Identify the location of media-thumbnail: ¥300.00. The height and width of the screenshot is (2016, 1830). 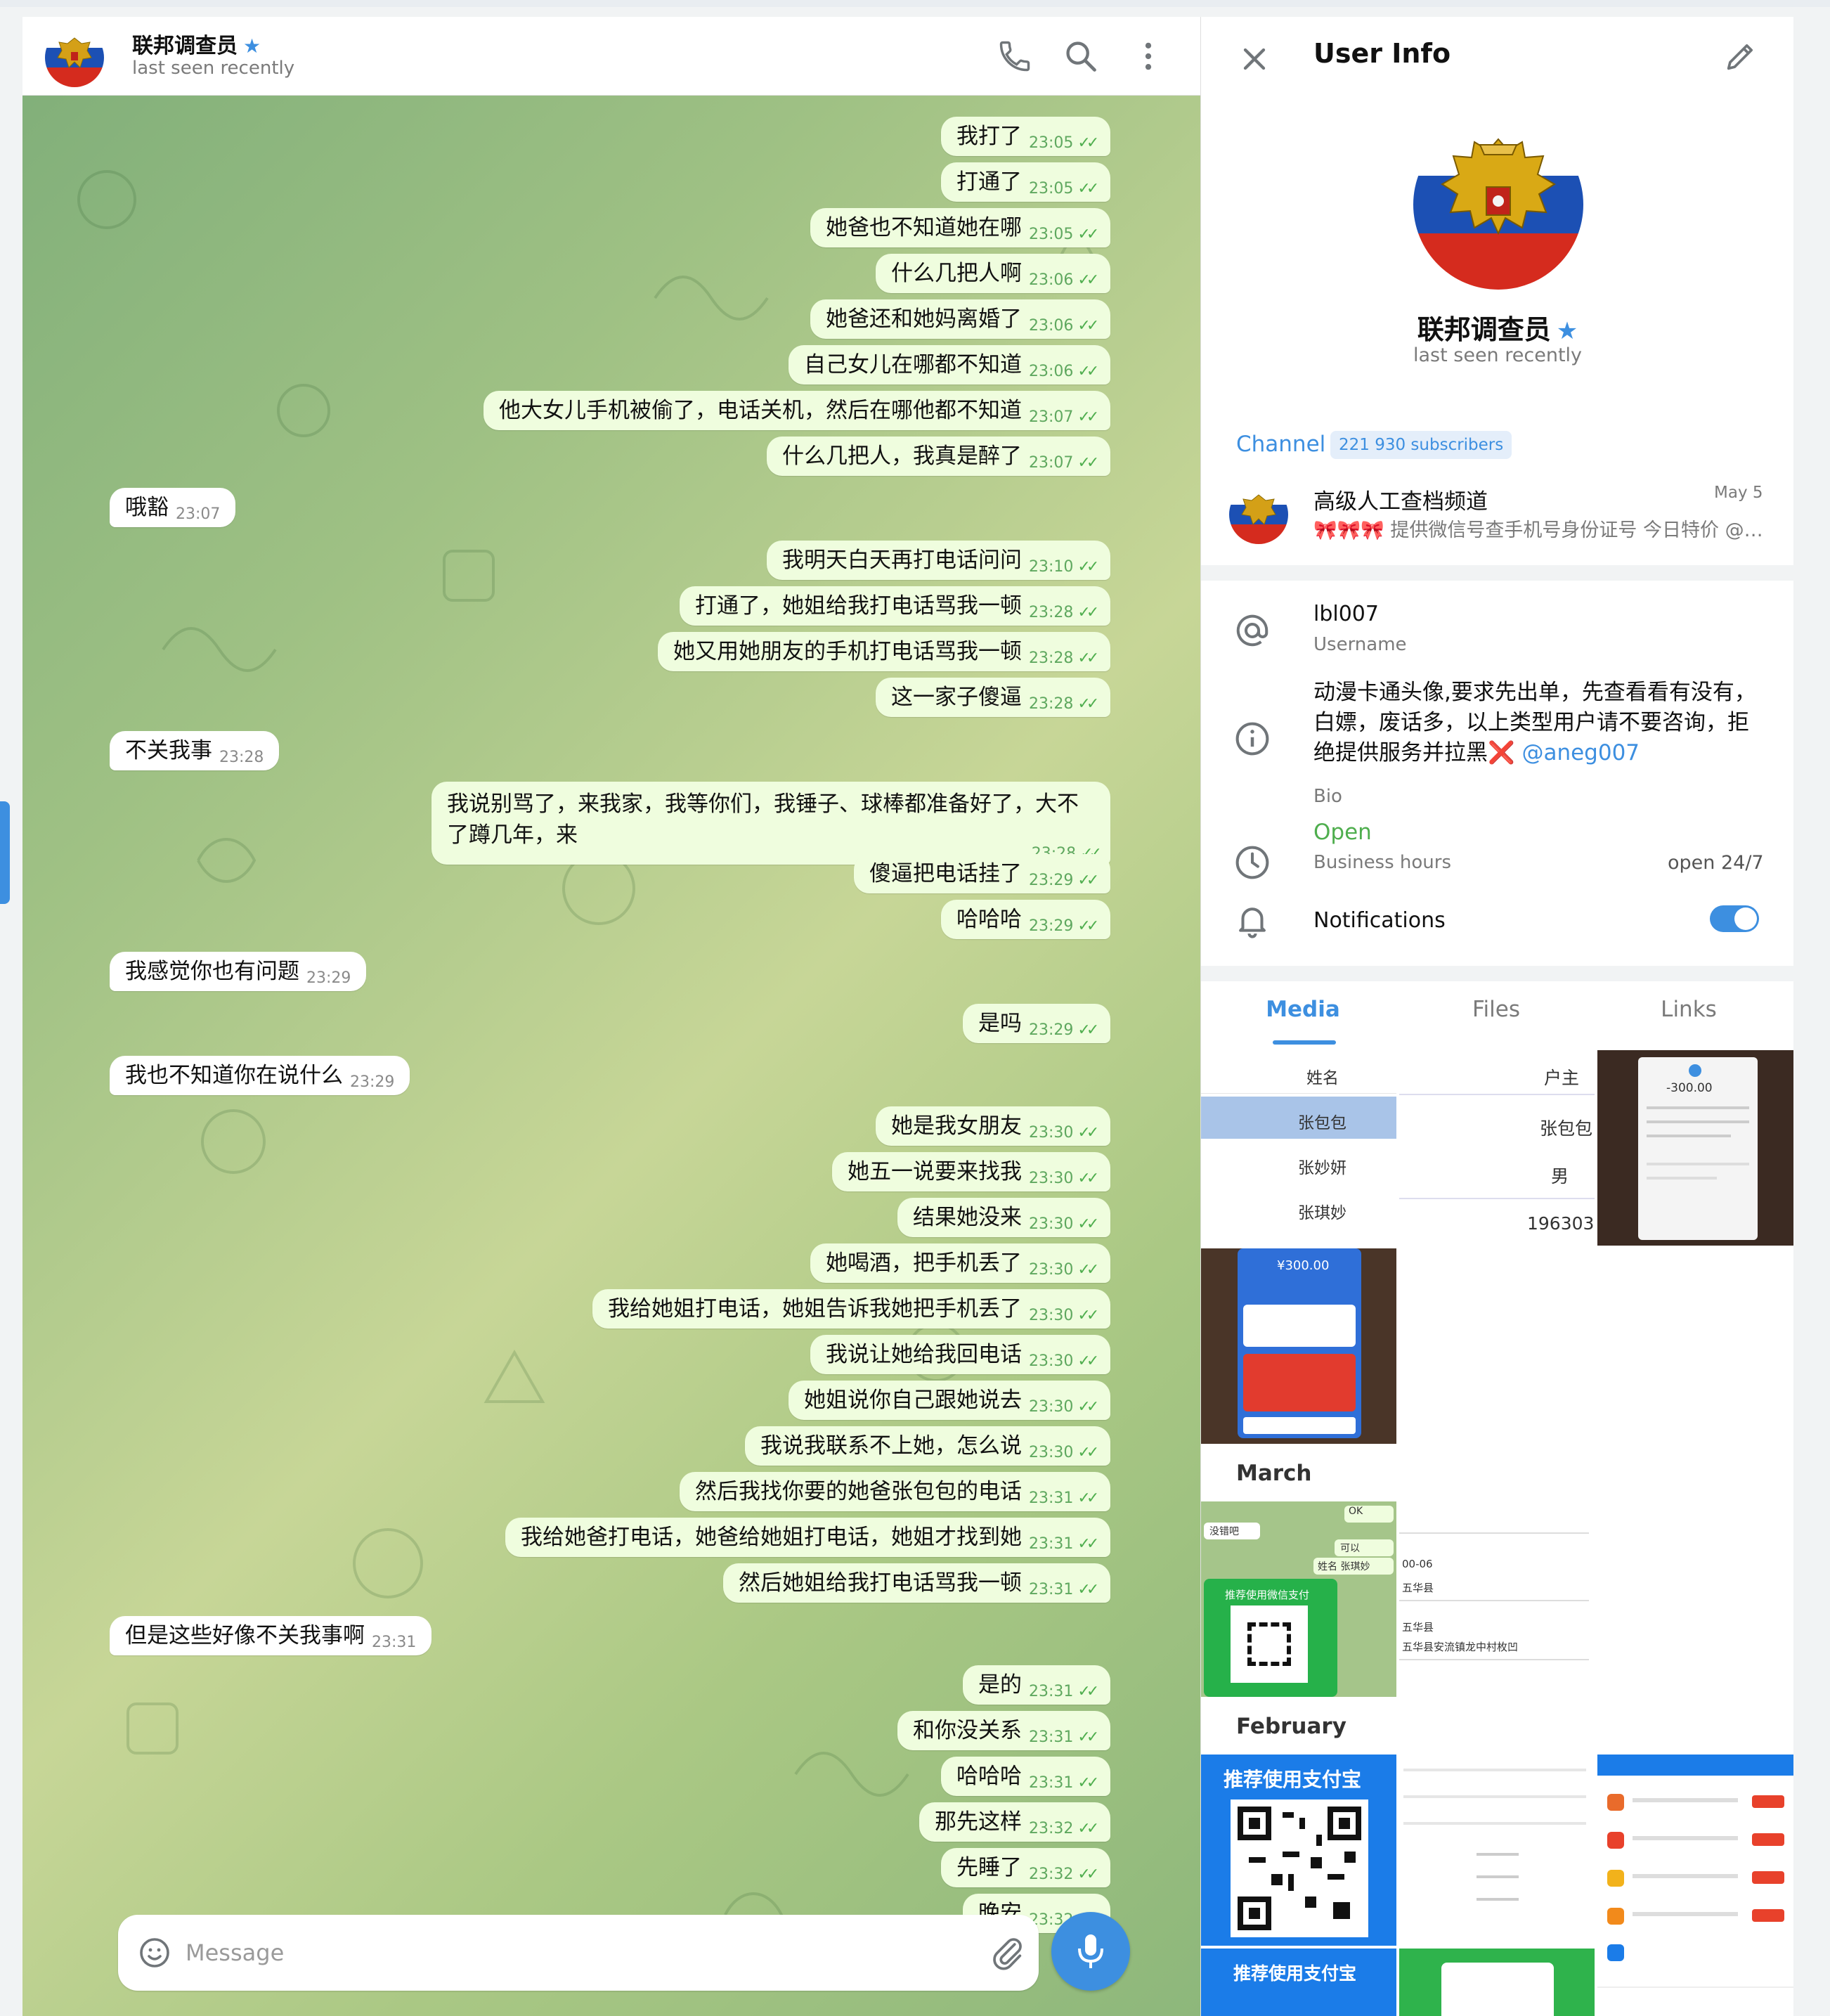
(1298, 1346).